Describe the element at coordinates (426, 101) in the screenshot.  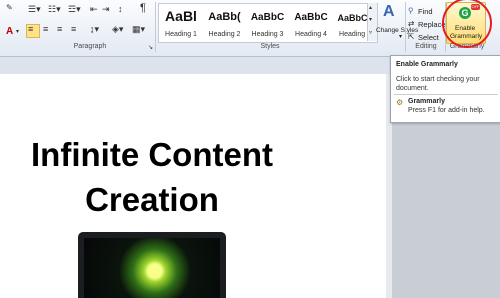
I see `tooltip-addin-name: Grammarly` at that location.